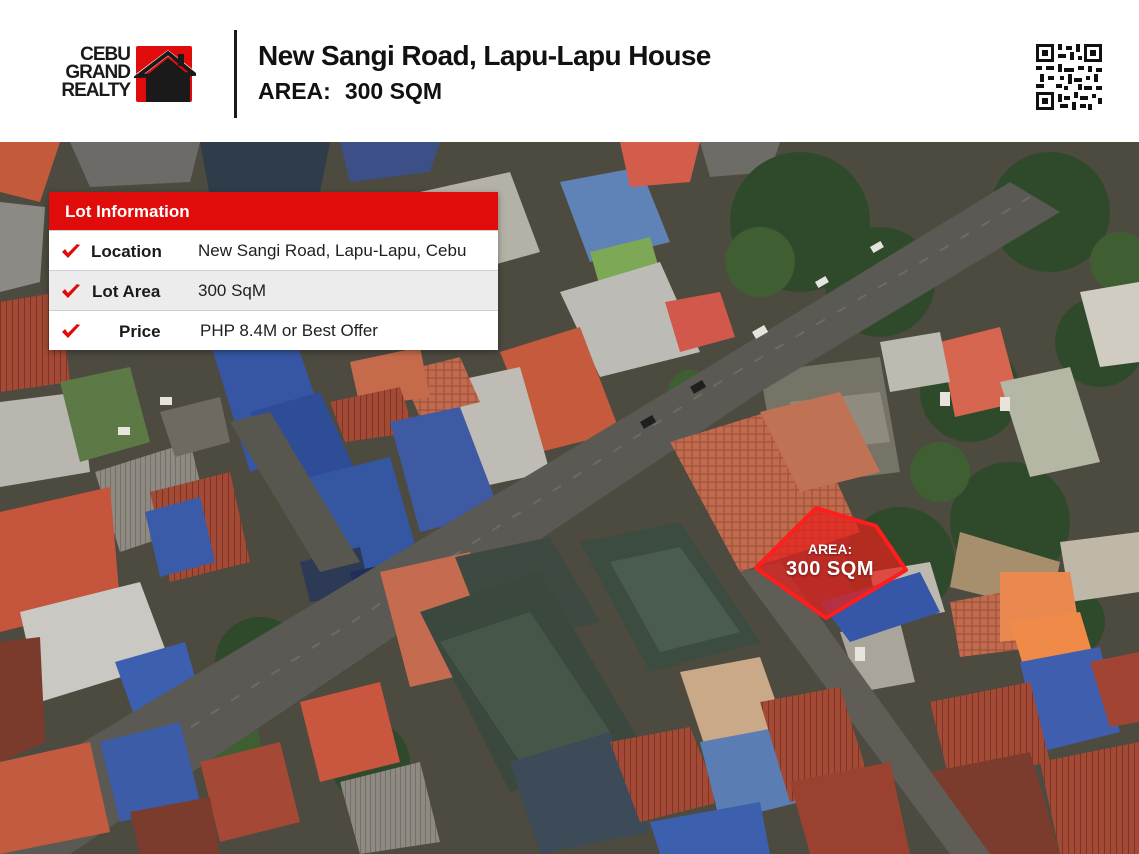 The width and height of the screenshot is (1139, 854). Describe the element at coordinates (294, 91) in the screenshot. I see `listing-area-label: AREA:` at that location.